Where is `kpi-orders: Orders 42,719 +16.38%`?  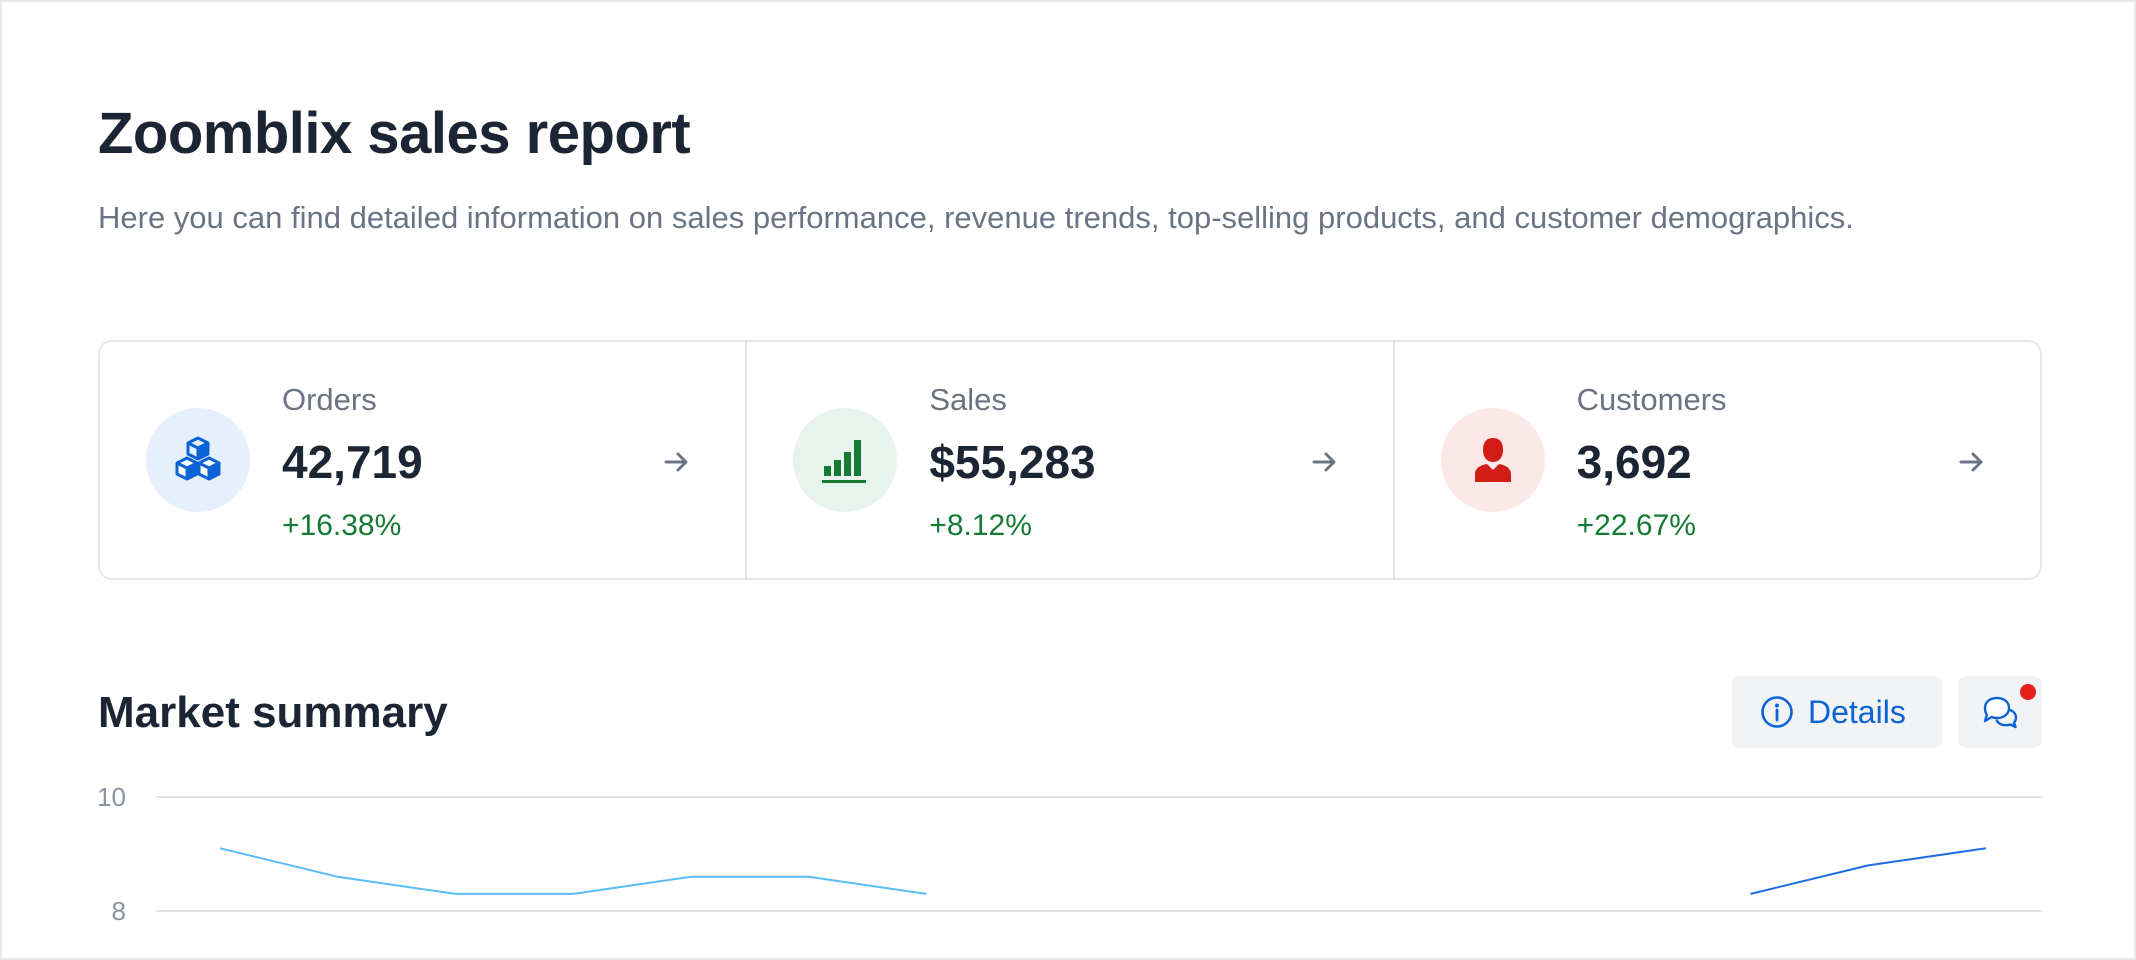 kpi-orders: Orders 42,719 +16.38% is located at coordinates (422, 460).